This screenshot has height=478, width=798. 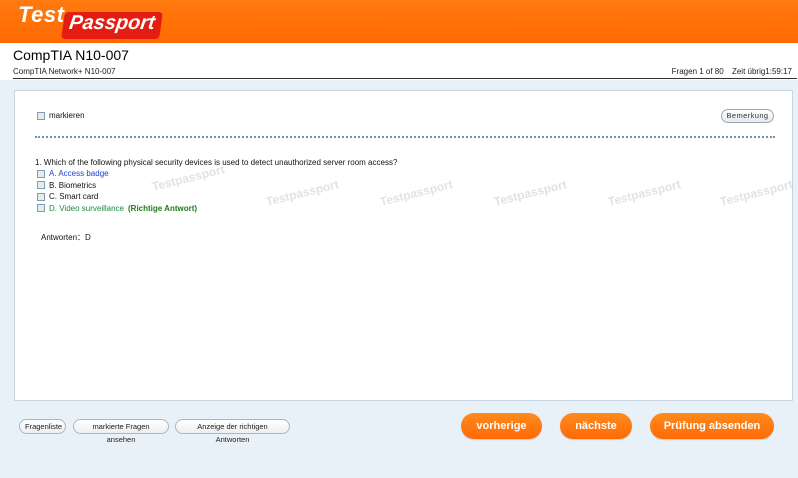 What do you see at coordinates (121, 431) in the screenshot?
I see `view-marked-button: markierte Fragen ansehen` at bounding box center [121, 431].